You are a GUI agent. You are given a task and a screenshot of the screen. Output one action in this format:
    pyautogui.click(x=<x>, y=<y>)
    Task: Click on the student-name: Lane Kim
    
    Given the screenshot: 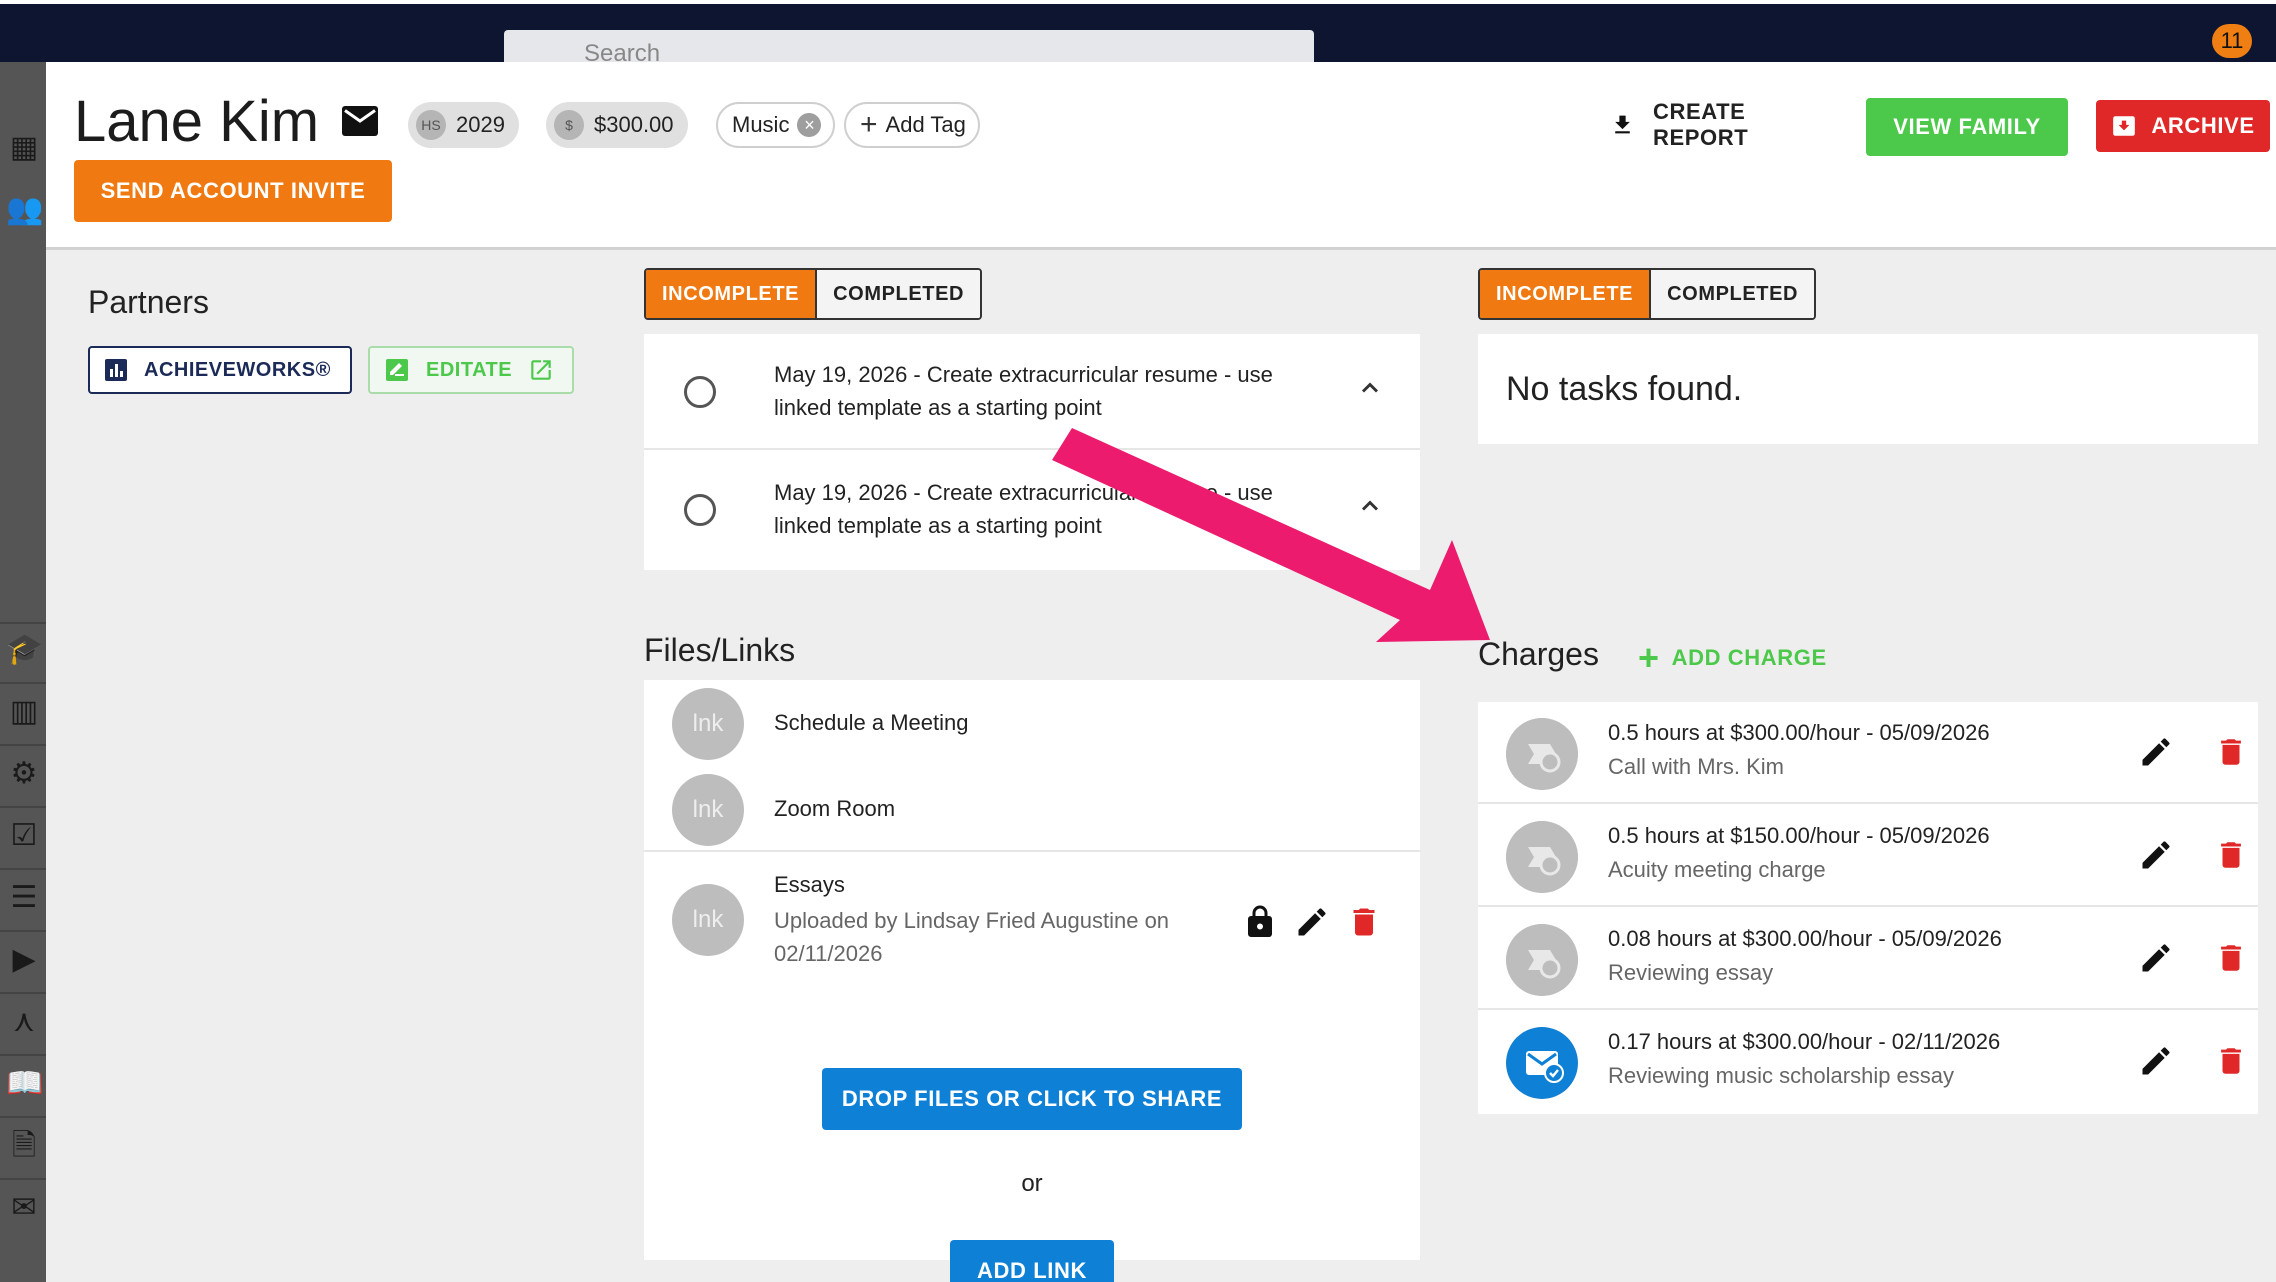 What is the action you would take?
    pyautogui.click(x=197, y=121)
    